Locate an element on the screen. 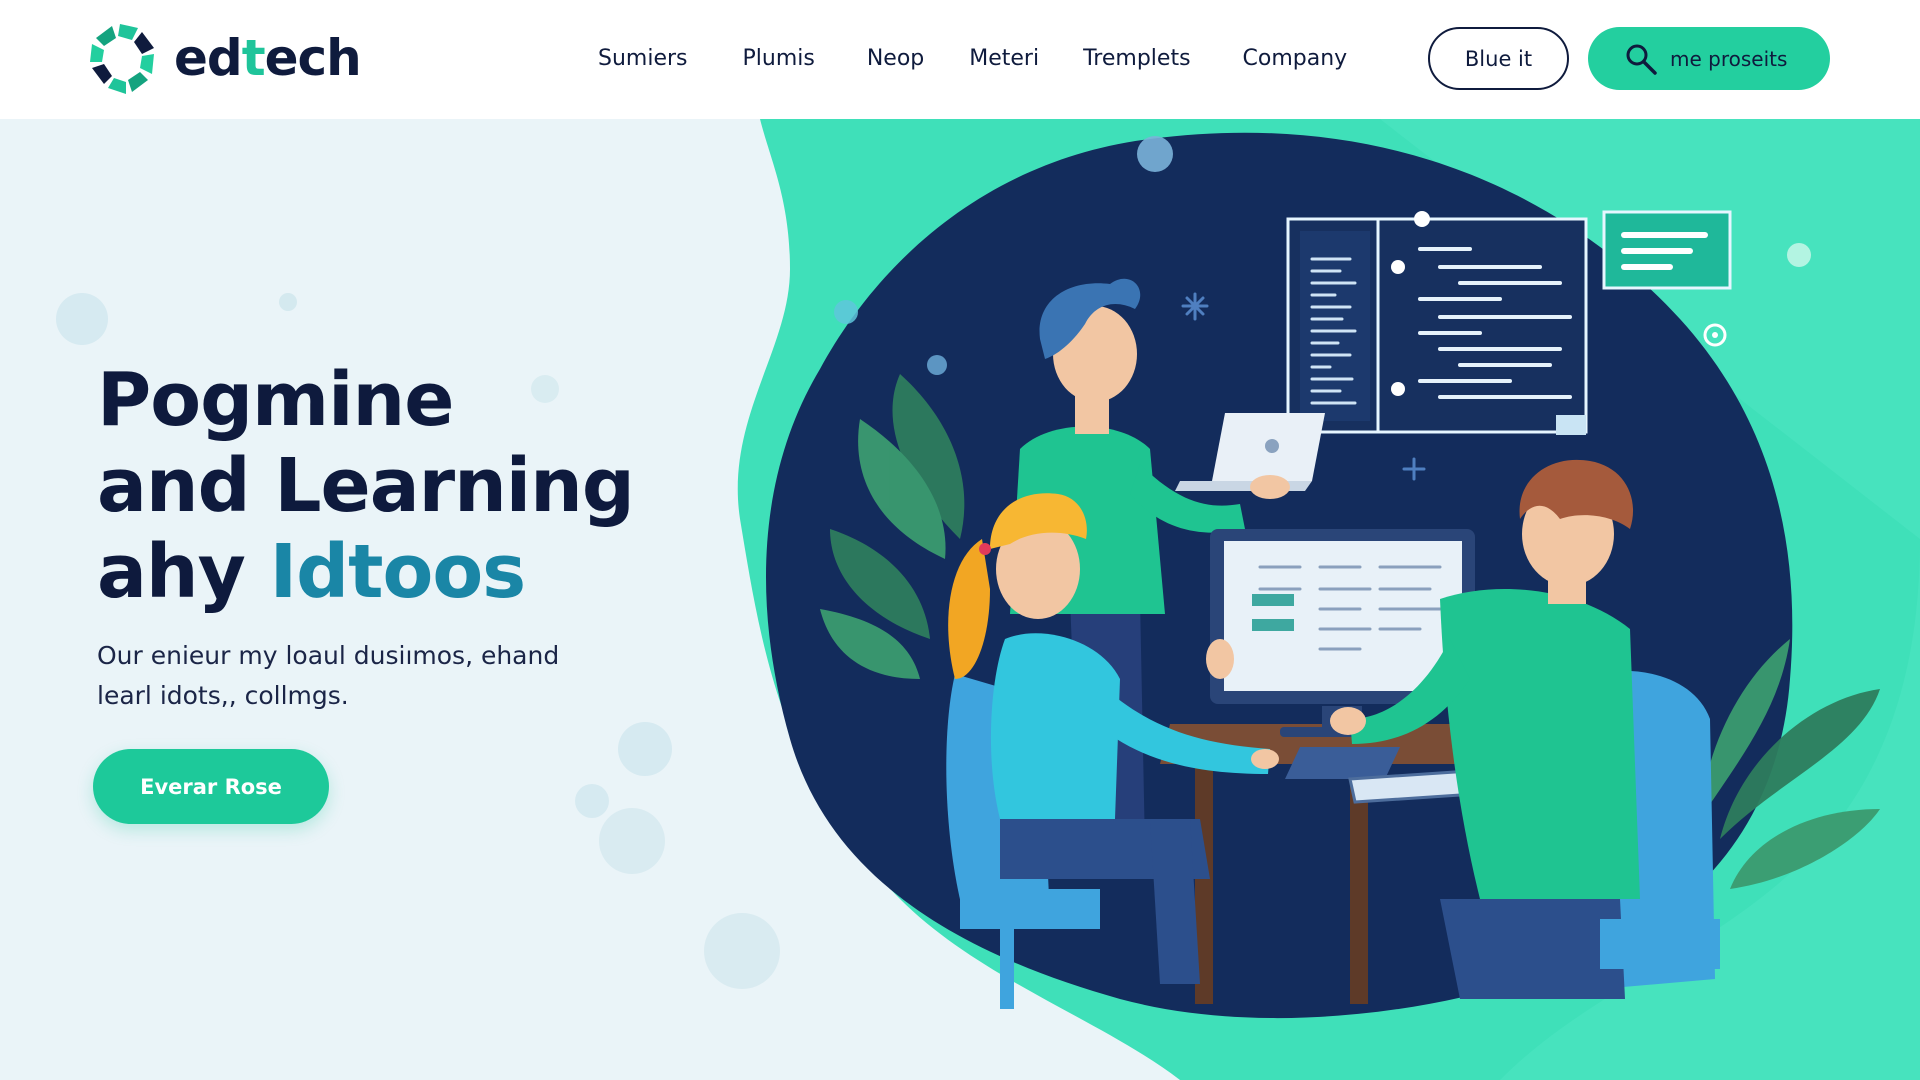 This screenshot has width=1920, height=1080. chat-panel is located at coordinates (1667, 278).